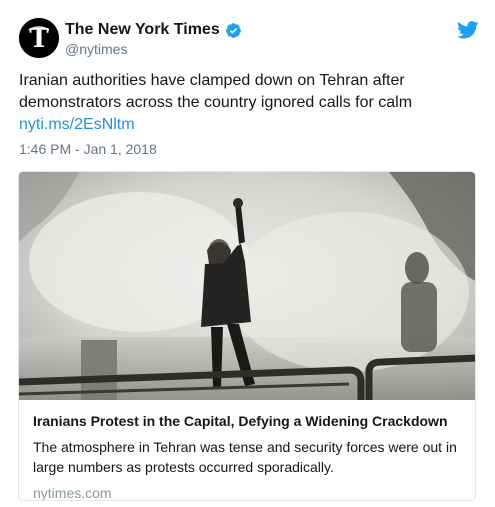 Image resolution: width=495 pixels, height=507 pixels. Describe the element at coordinates (142, 29) in the screenshot. I see `display-name-text: The New York Times` at that location.